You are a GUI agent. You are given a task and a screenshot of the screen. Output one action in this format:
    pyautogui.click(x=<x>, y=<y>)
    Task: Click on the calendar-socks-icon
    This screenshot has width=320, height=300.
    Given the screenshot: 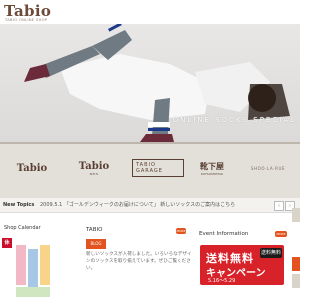 What is the action you would take?
    pyautogui.click(x=33, y=271)
    